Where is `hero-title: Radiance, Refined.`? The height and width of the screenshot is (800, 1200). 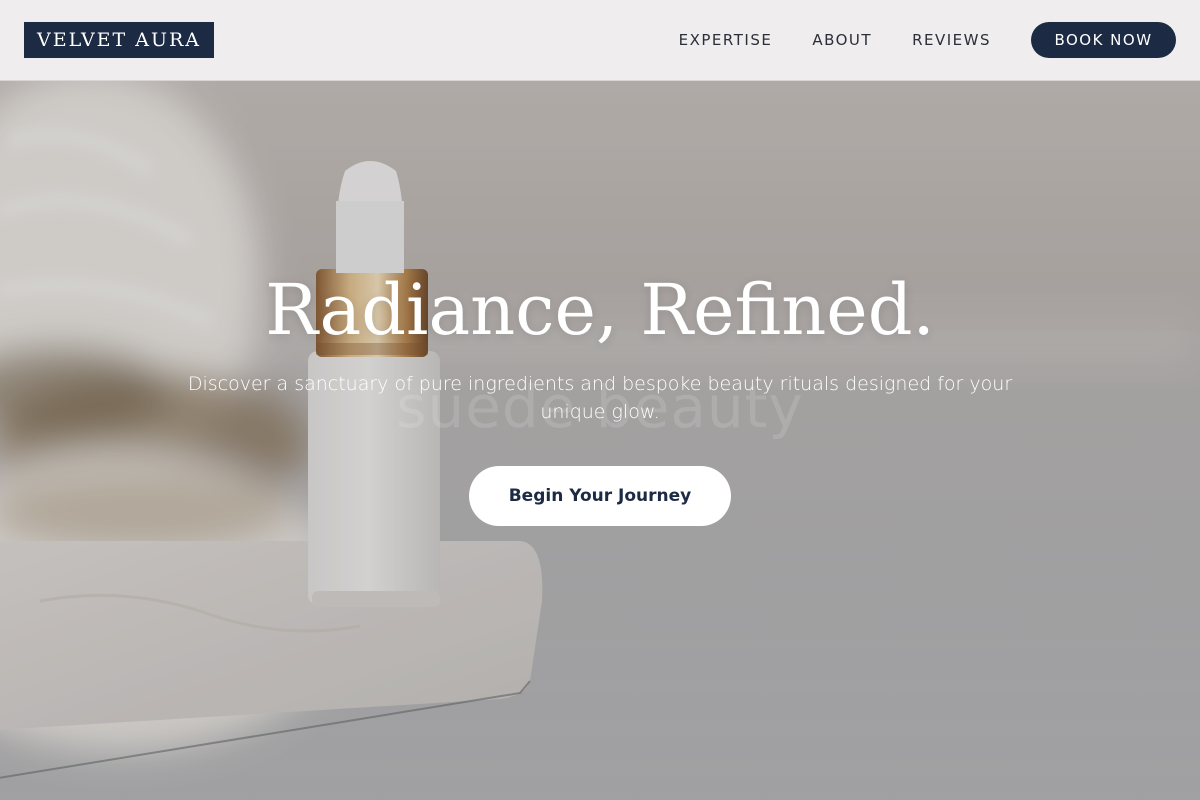 hero-title: Radiance, Refined. is located at coordinates (600, 310).